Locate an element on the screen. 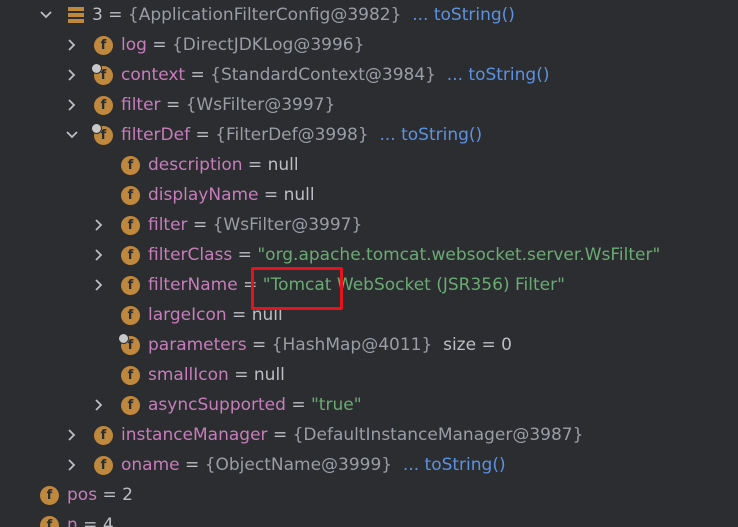 Image resolution: width=738 pixels, height=527 pixels. tree-row-asyncsupported: f asyncSupported = "true" is located at coordinates (369, 405).